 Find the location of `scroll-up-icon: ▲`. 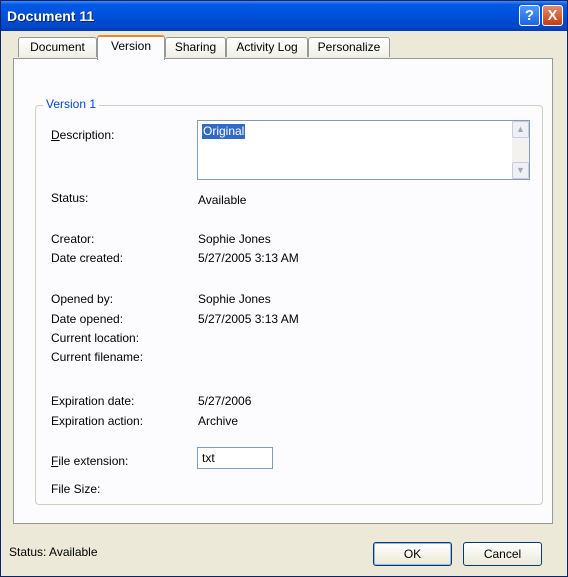

scroll-up-icon: ▲ is located at coordinates (520, 129).